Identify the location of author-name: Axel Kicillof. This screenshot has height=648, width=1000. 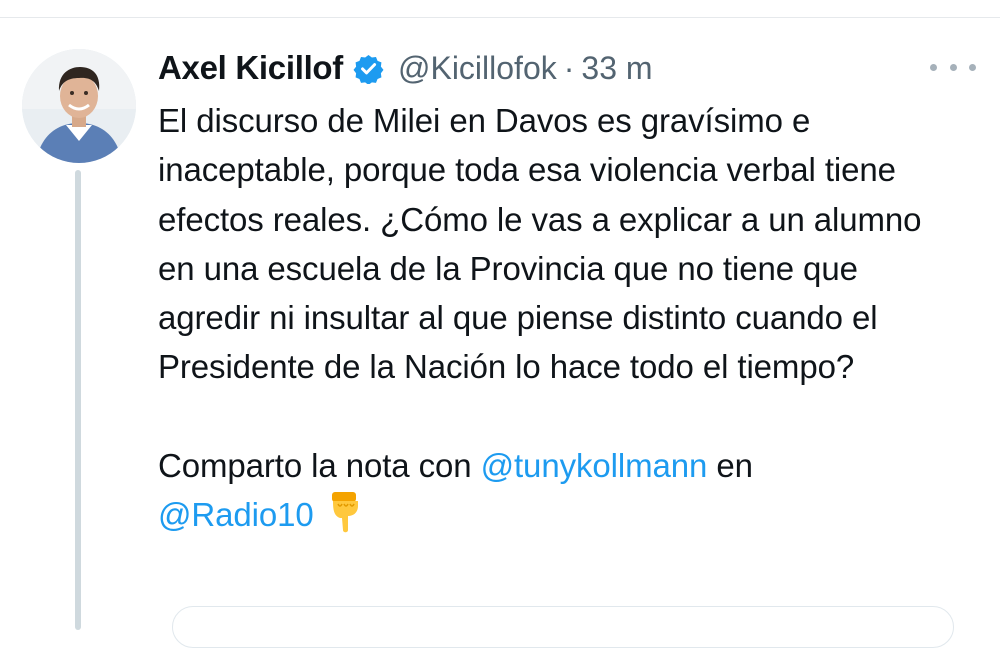
(250, 68).